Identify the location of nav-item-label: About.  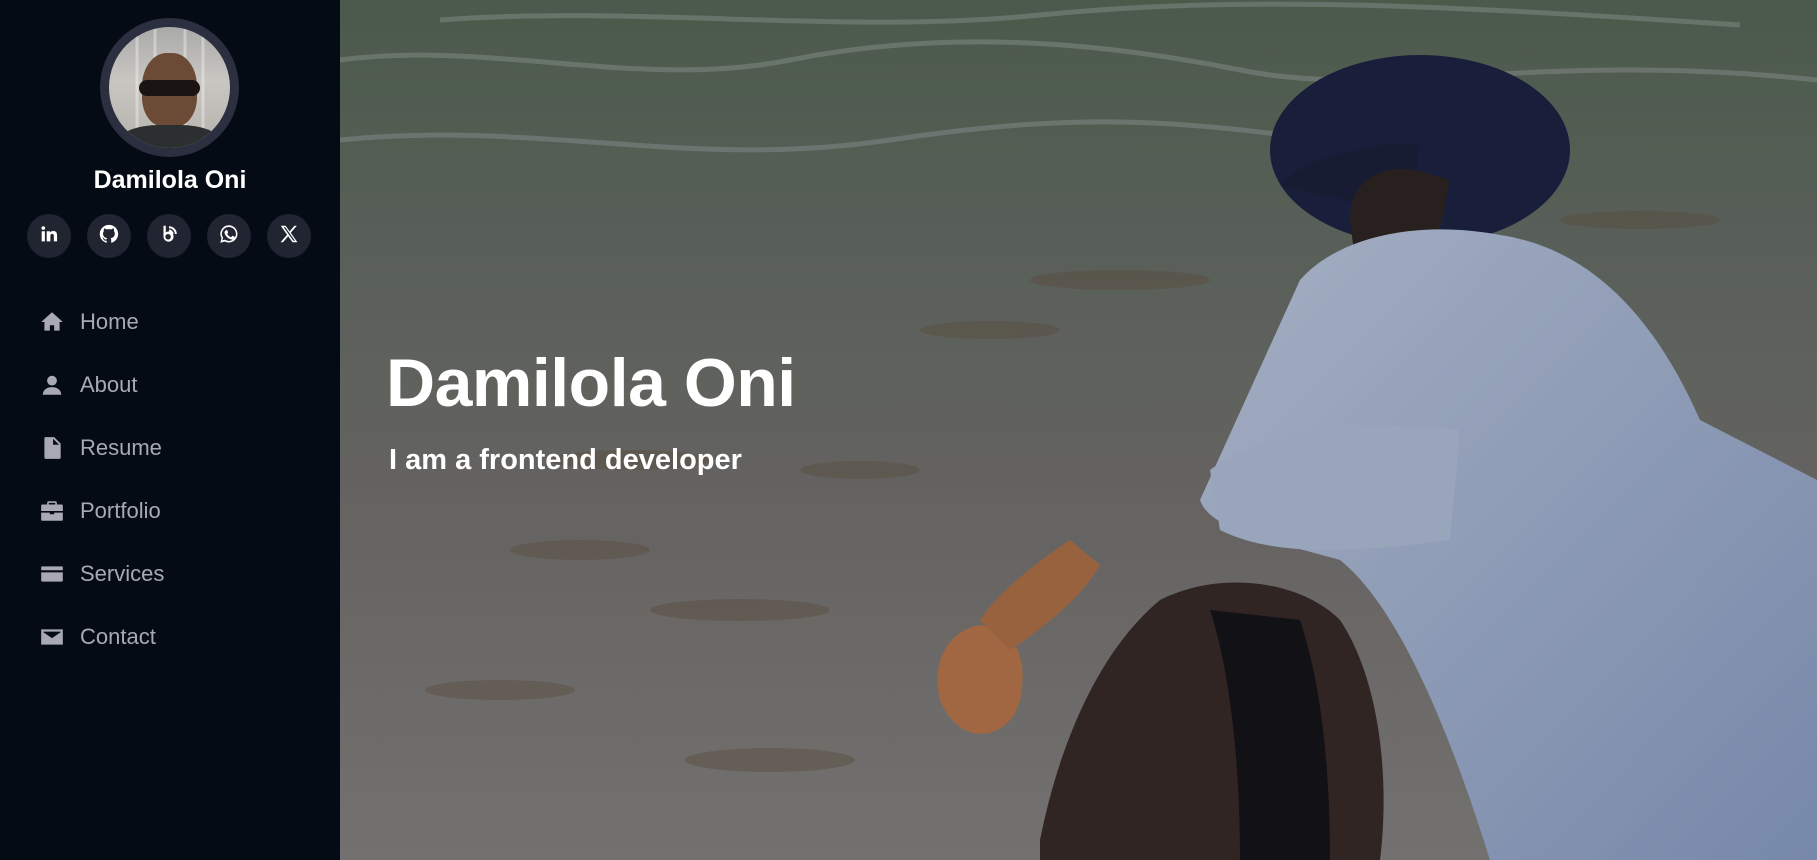
(109, 384).